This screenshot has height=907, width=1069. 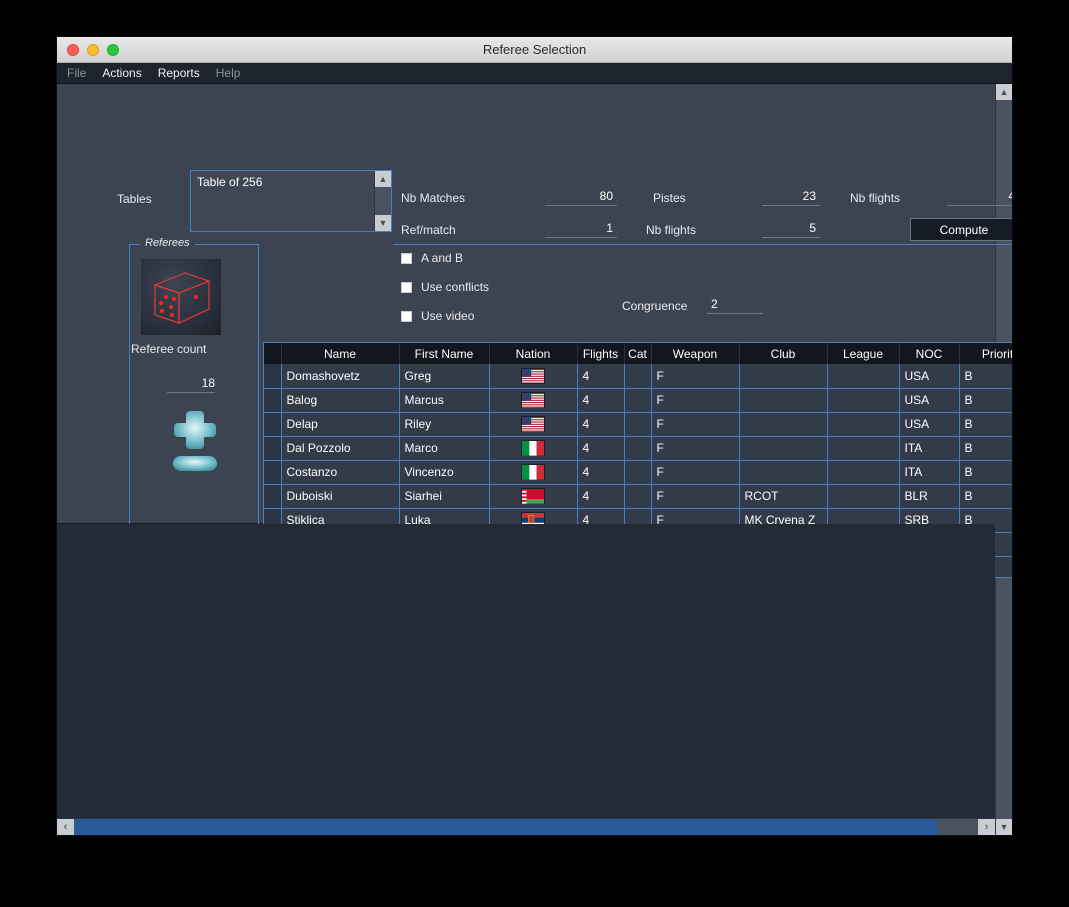 What do you see at coordinates (340, 353) in the screenshot?
I see `header-name: Name` at bounding box center [340, 353].